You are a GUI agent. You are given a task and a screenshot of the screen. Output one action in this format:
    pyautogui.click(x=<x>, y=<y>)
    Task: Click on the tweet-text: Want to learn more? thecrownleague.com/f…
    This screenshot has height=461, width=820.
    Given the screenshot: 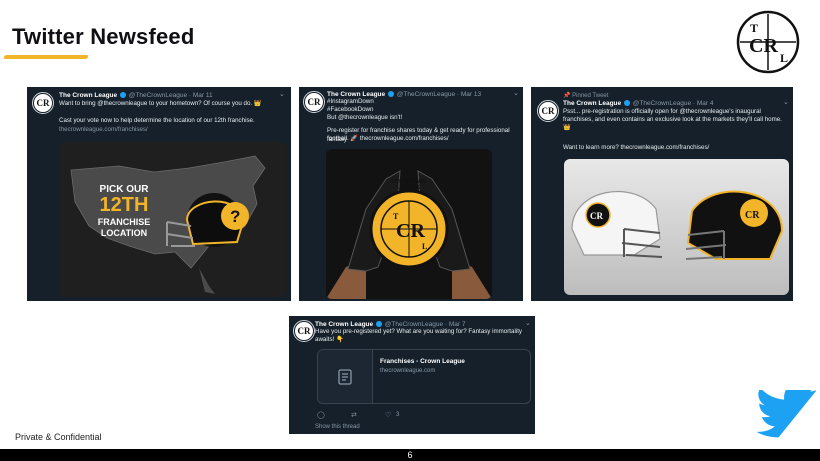 What is the action you would take?
    pyautogui.click(x=636, y=147)
    